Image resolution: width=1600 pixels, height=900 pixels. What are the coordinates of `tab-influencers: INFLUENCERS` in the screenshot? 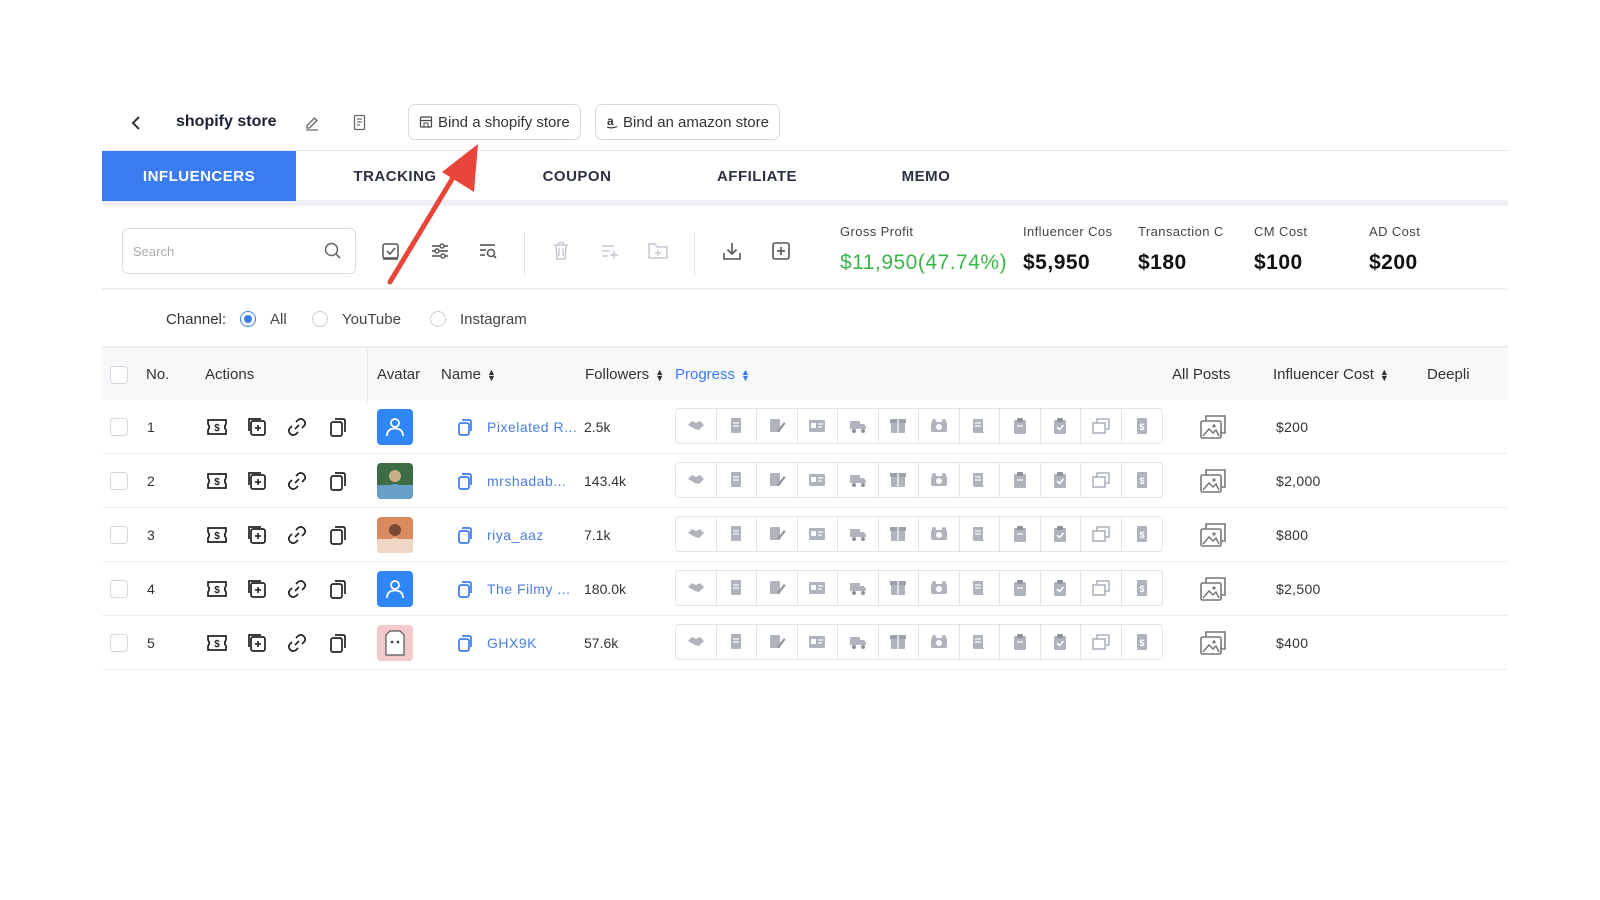 It's located at (199, 176).